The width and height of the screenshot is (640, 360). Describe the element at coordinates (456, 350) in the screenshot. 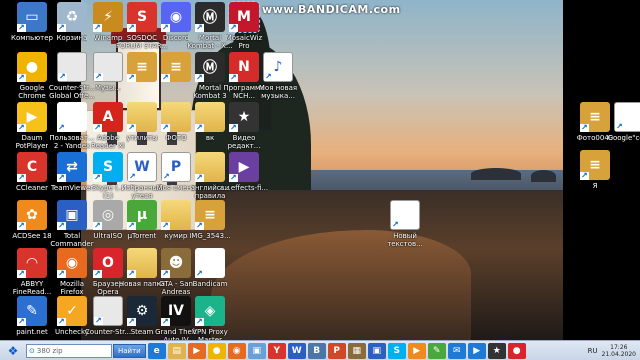

I see `taskbar-mail-button: ✉` at that location.